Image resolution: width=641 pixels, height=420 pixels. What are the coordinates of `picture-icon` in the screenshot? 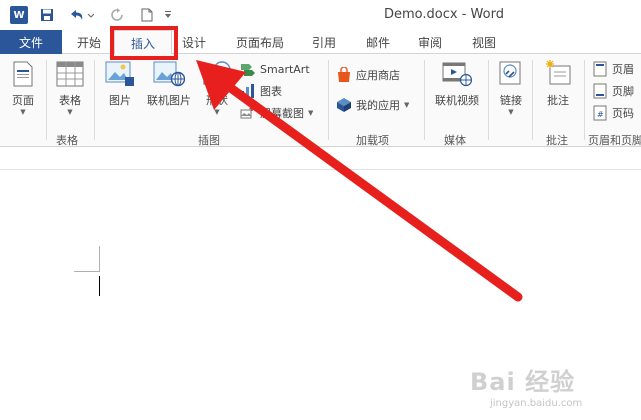 It's located at (120, 74).